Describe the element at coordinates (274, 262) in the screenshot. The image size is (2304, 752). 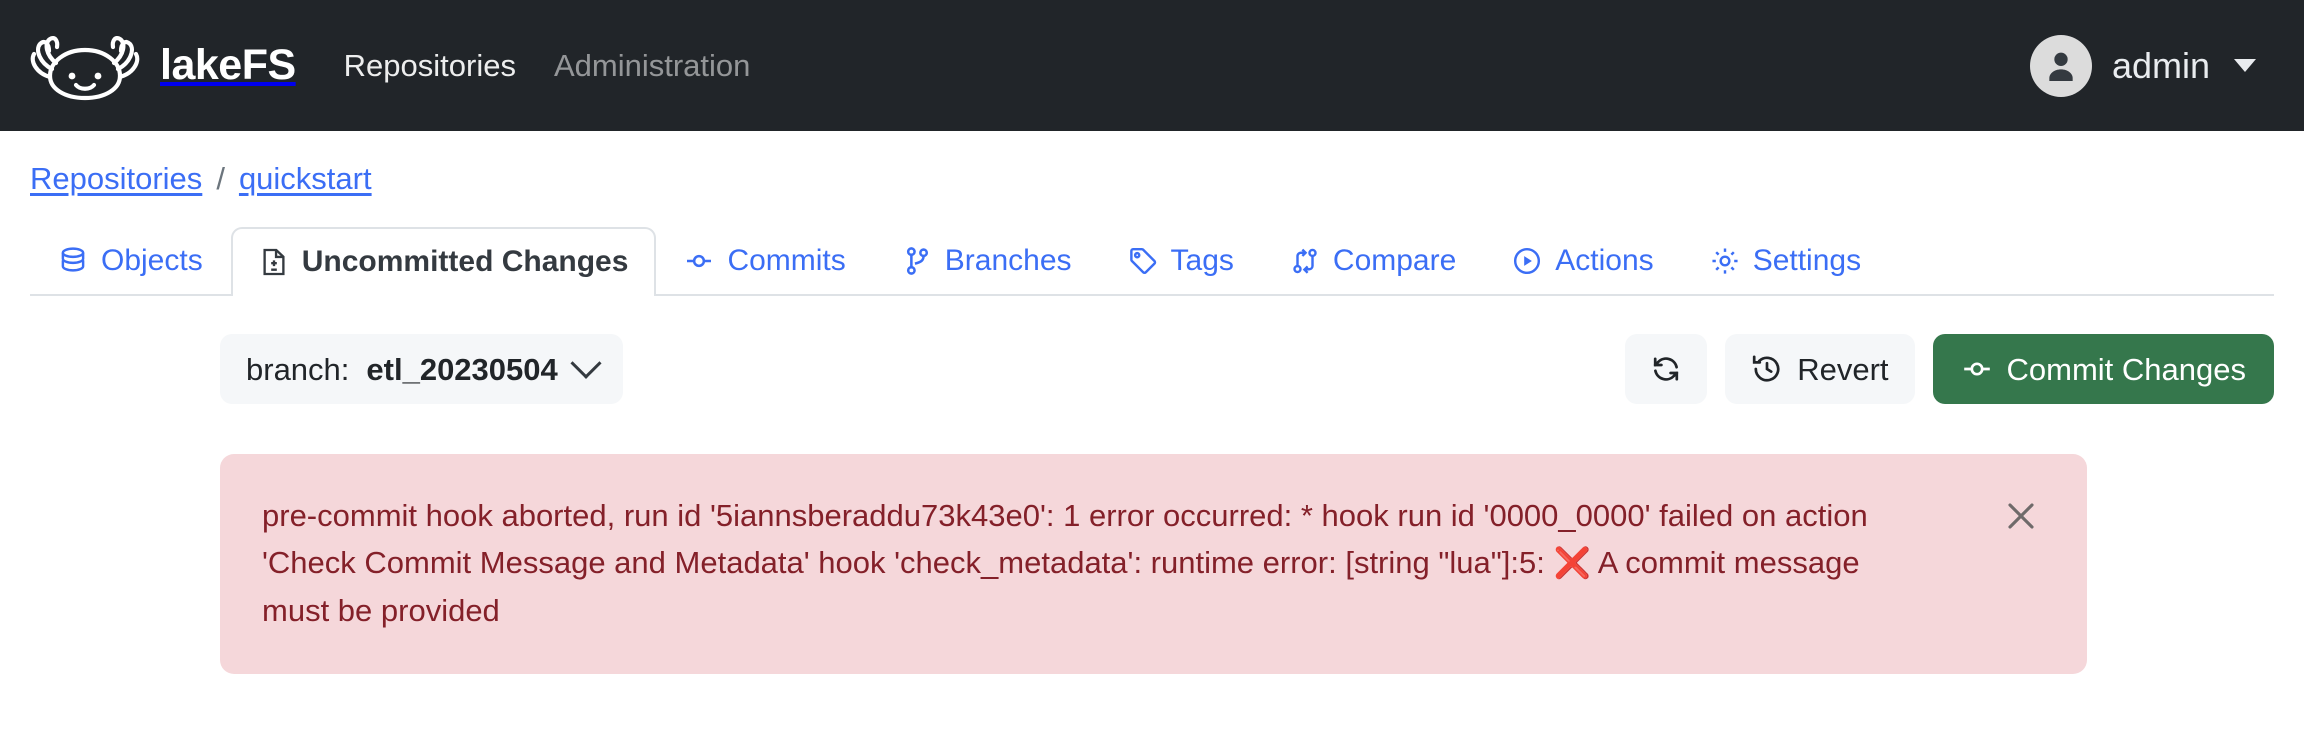
I see `file-diff-icon` at that location.